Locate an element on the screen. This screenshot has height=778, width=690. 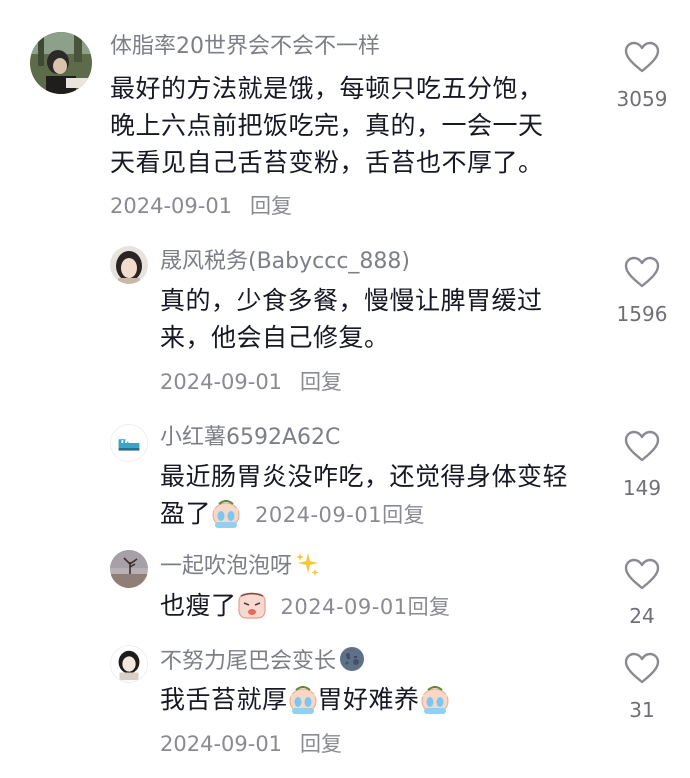
comment-username: 一起吹泡泡呀 is located at coordinates (240, 568).